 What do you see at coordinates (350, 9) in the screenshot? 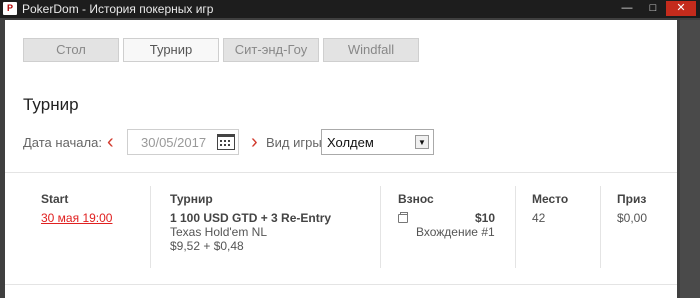
I see `window-titlebar: P PokerDom - История покерных игр — □ ✕` at bounding box center [350, 9].